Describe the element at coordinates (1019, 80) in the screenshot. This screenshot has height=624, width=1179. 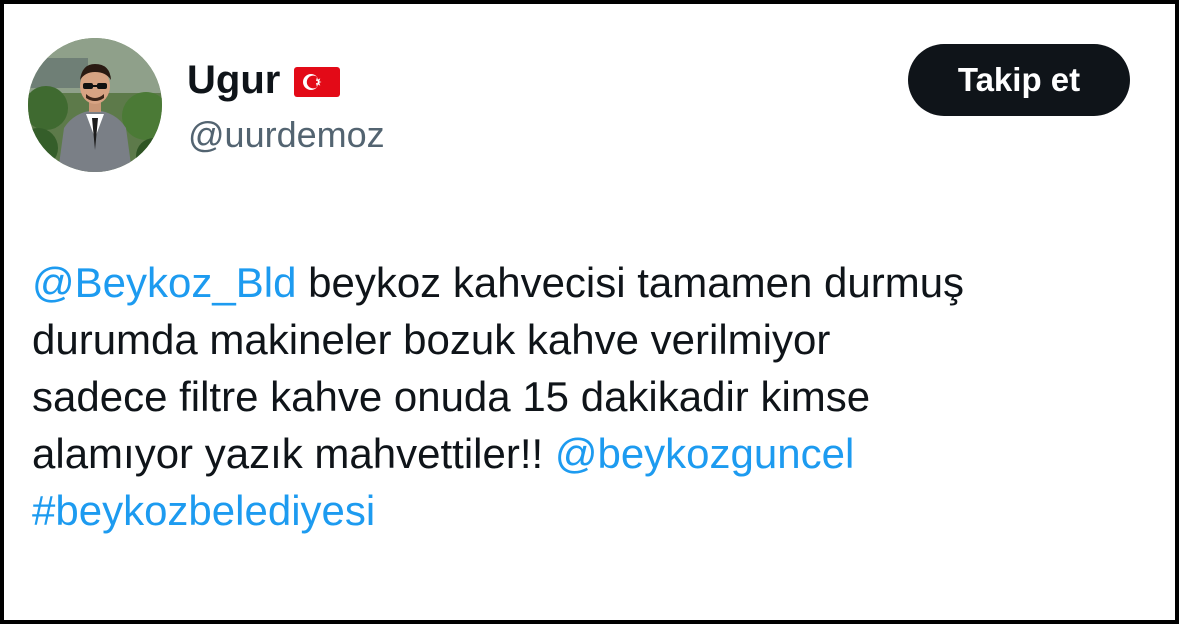
I see `follow-button: Takip et` at that location.